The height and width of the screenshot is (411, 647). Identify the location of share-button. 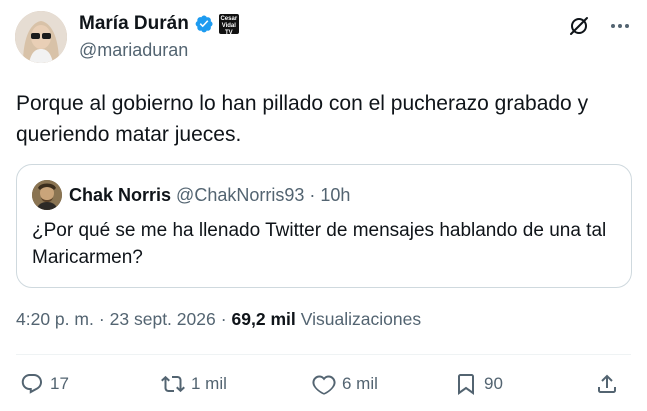
(607, 384).